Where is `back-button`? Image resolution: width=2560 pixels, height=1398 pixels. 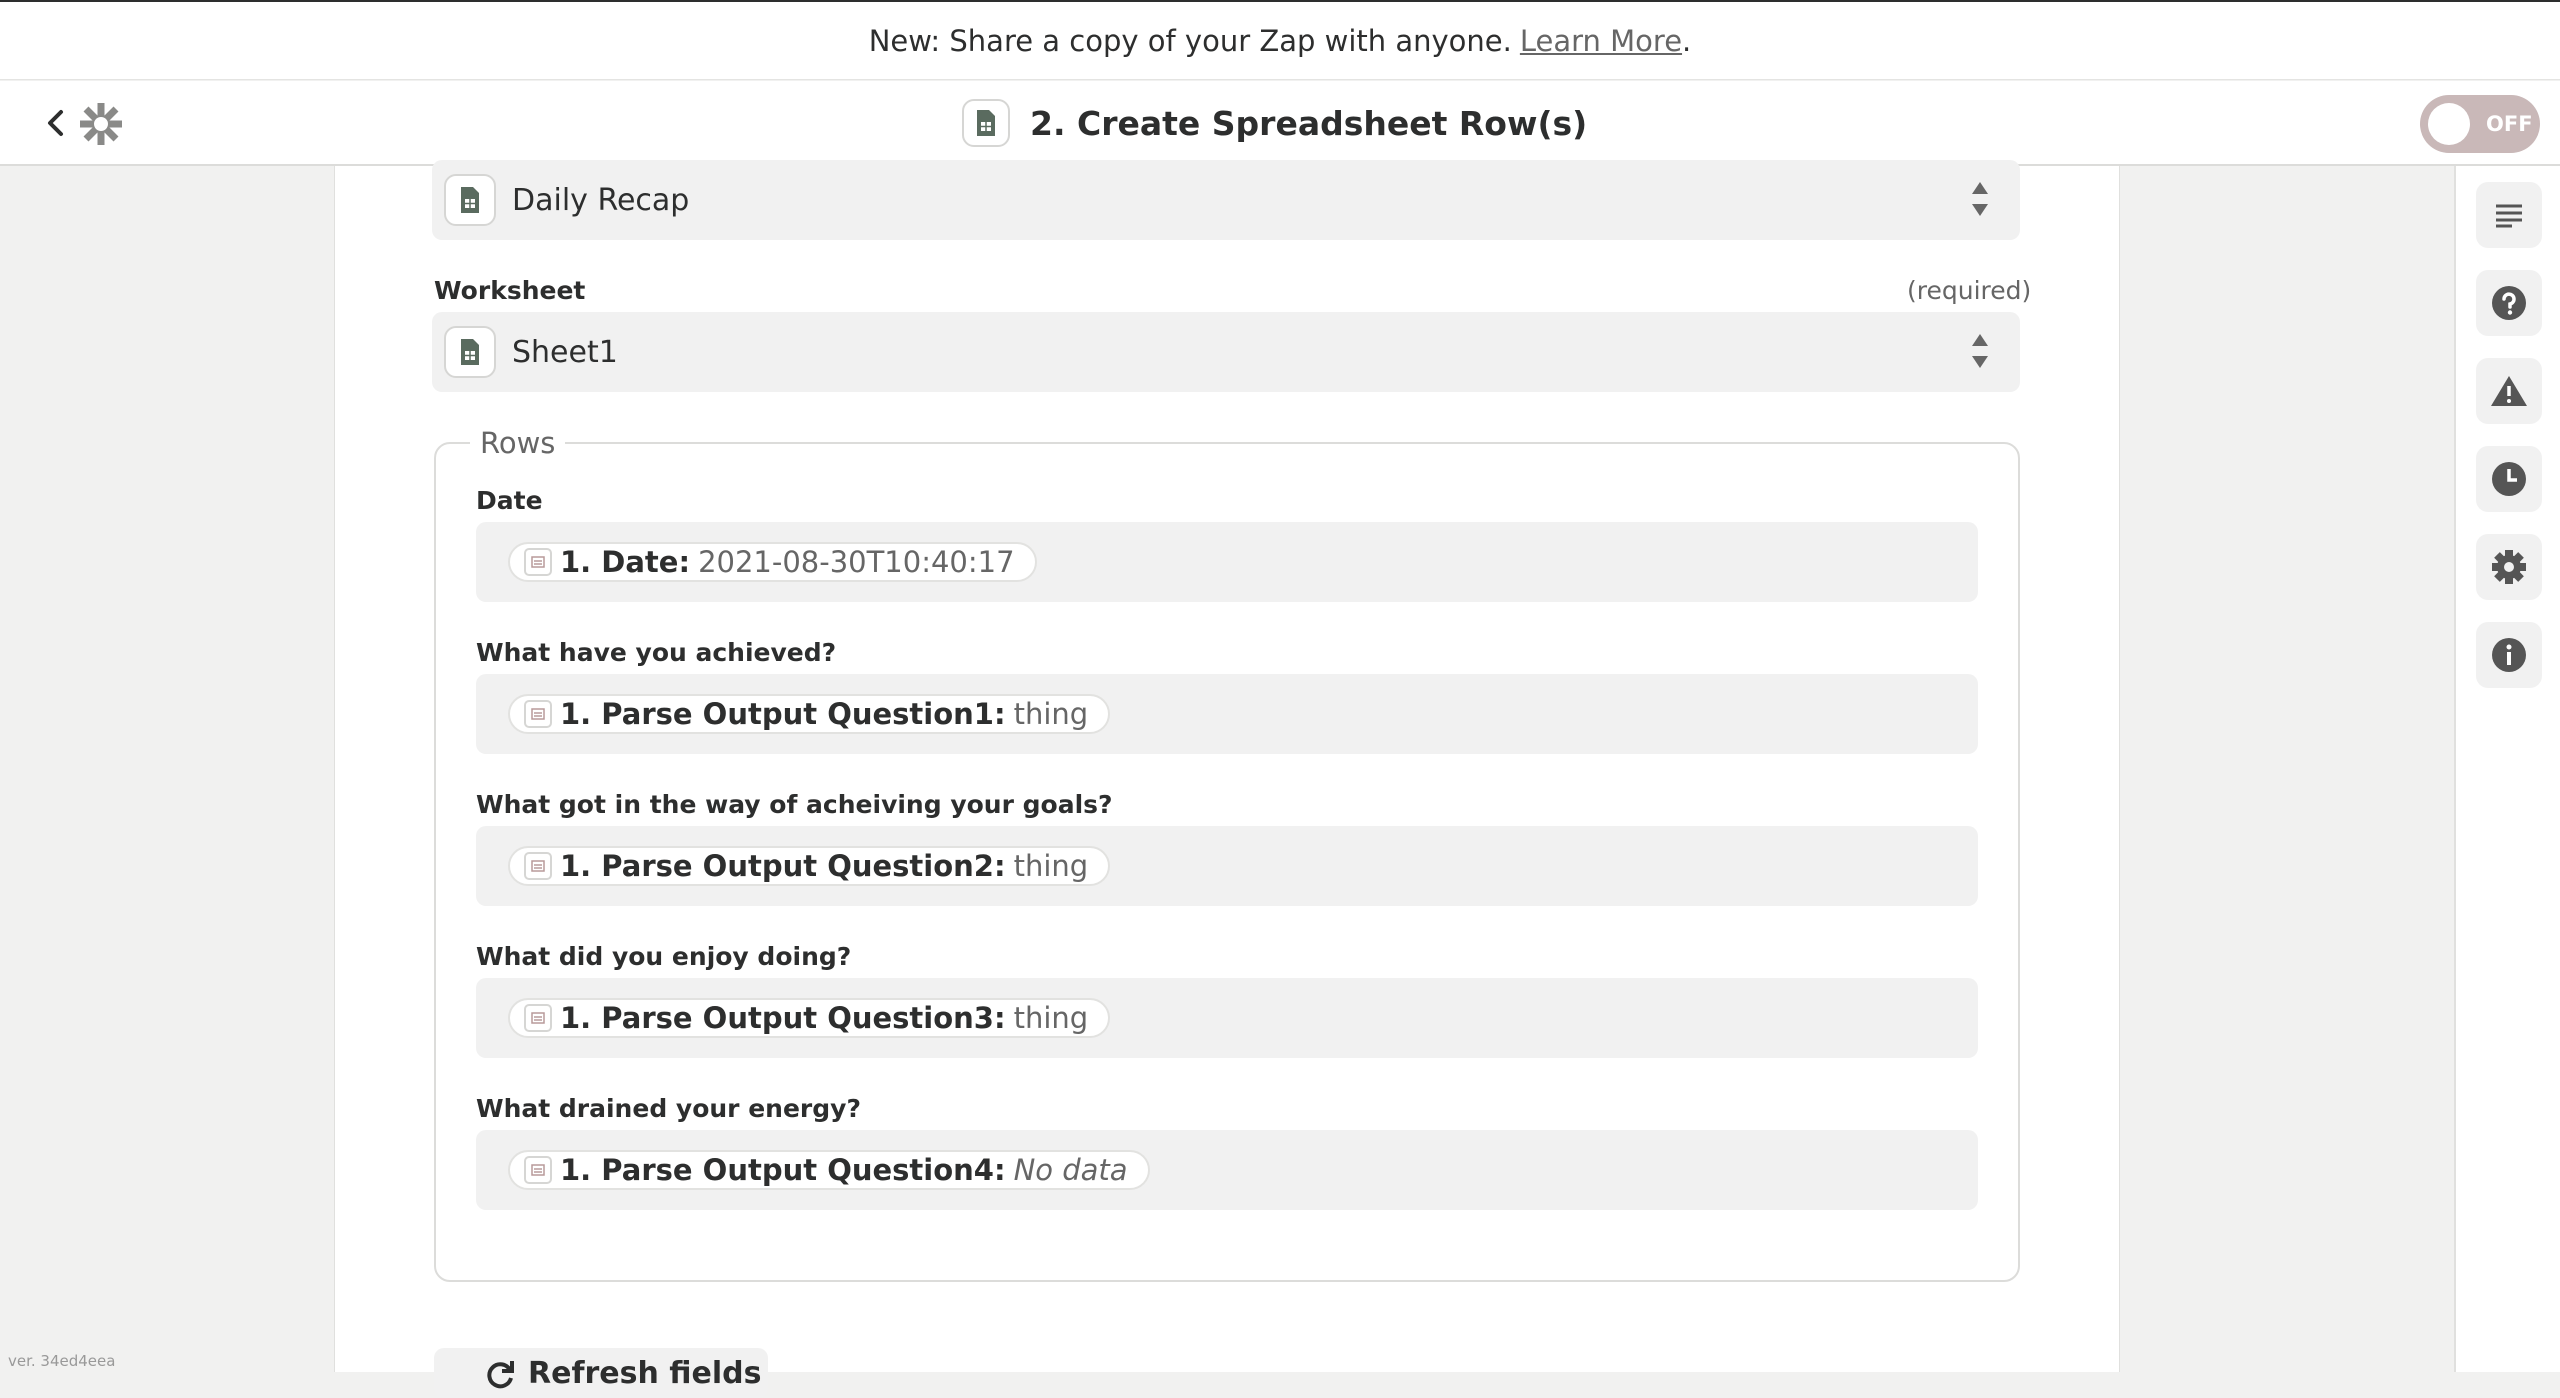
back-button is located at coordinates (55, 123).